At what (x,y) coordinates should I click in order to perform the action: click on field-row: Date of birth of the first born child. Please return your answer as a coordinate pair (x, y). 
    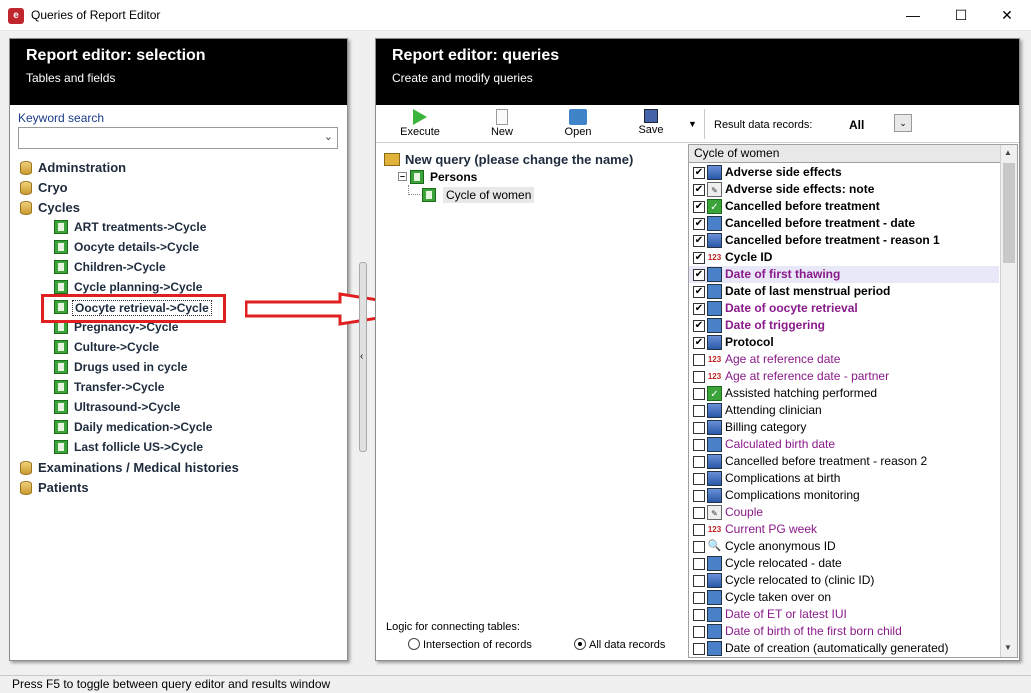
    Looking at the image, I should click on (844, 631).